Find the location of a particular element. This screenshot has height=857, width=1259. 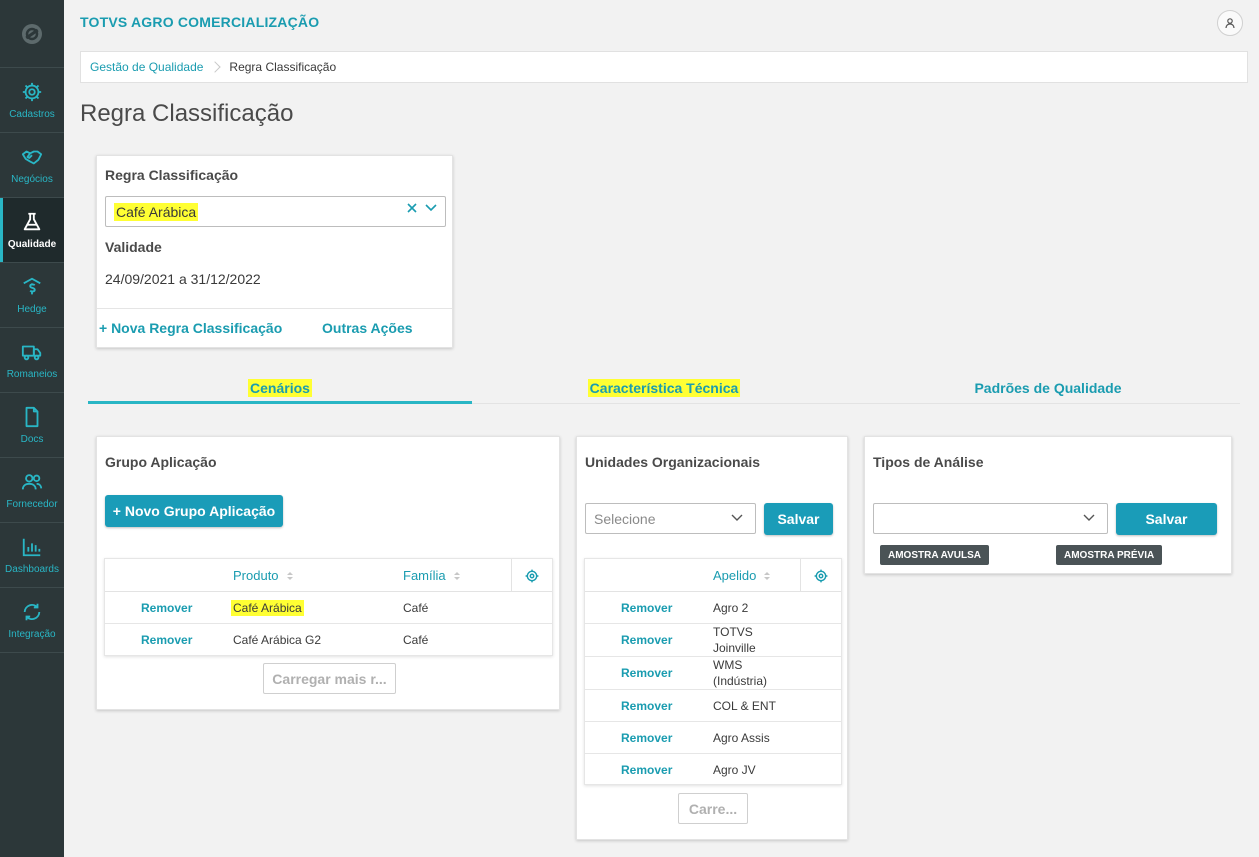

apelido-value: COL & ENT is located at coordinates (744, 705).